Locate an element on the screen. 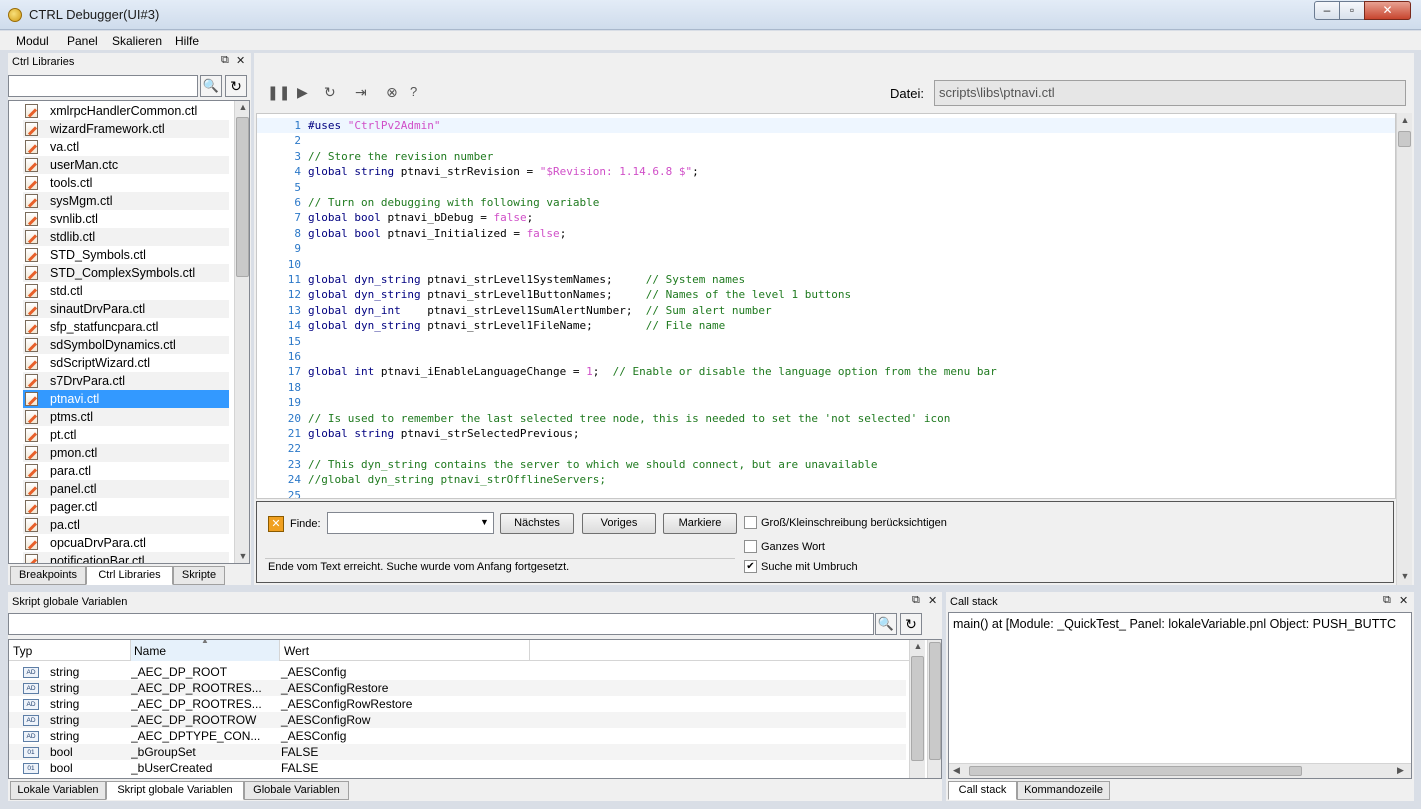 Image resolution: width=1421 pixels, height=809 pixels. code-line: 8 global bool ptnavi_Initialized = false; is located at coordinates (826, 233).